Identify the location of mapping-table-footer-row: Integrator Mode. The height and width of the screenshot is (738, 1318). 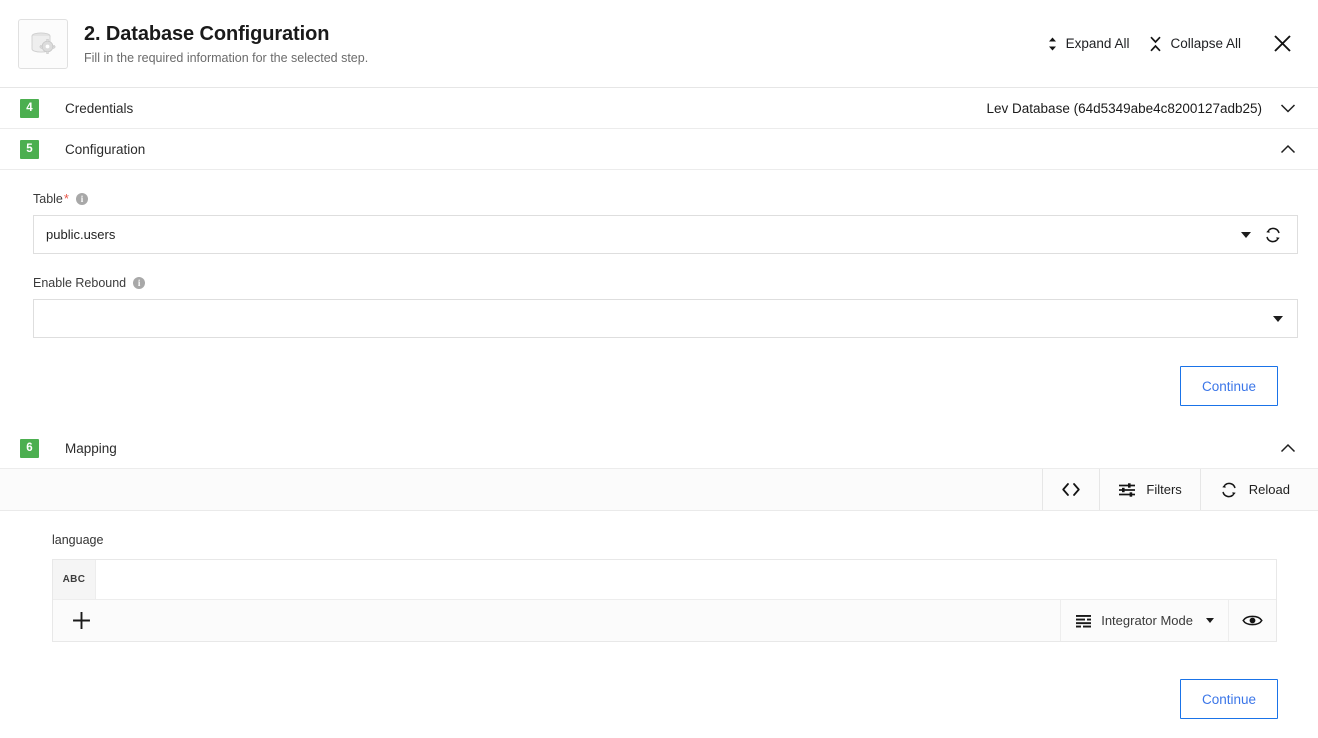
(664, 620).